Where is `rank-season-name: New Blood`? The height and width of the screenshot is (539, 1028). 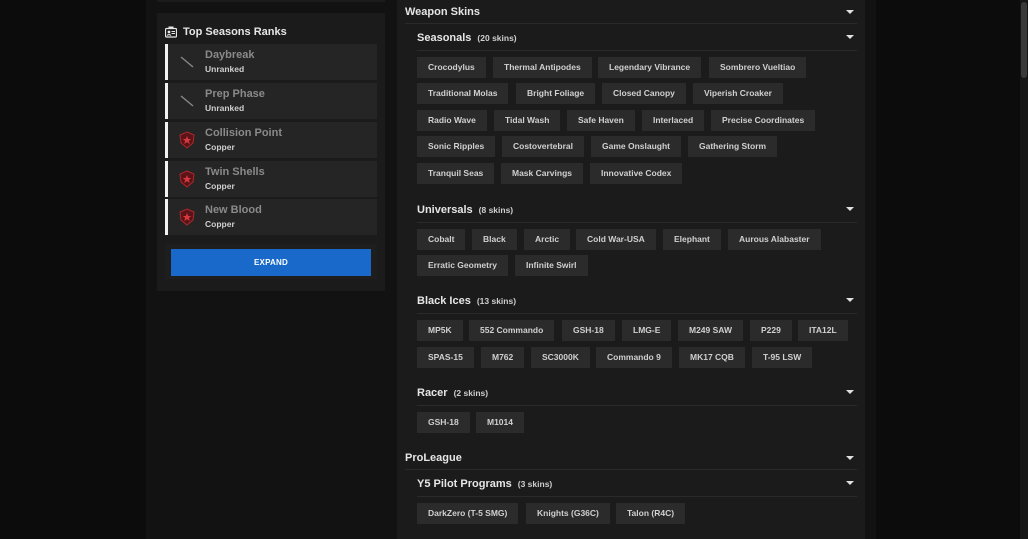 rank-season-name: New Blood is located at coordinates (233, 210).